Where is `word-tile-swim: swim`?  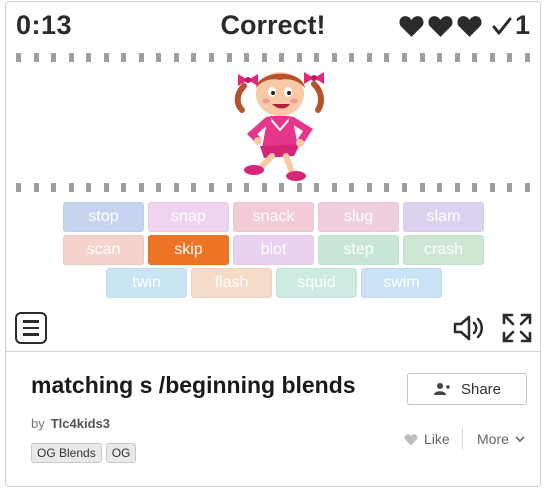 word-tile-swim: swim is located at coordinates (401, 283).